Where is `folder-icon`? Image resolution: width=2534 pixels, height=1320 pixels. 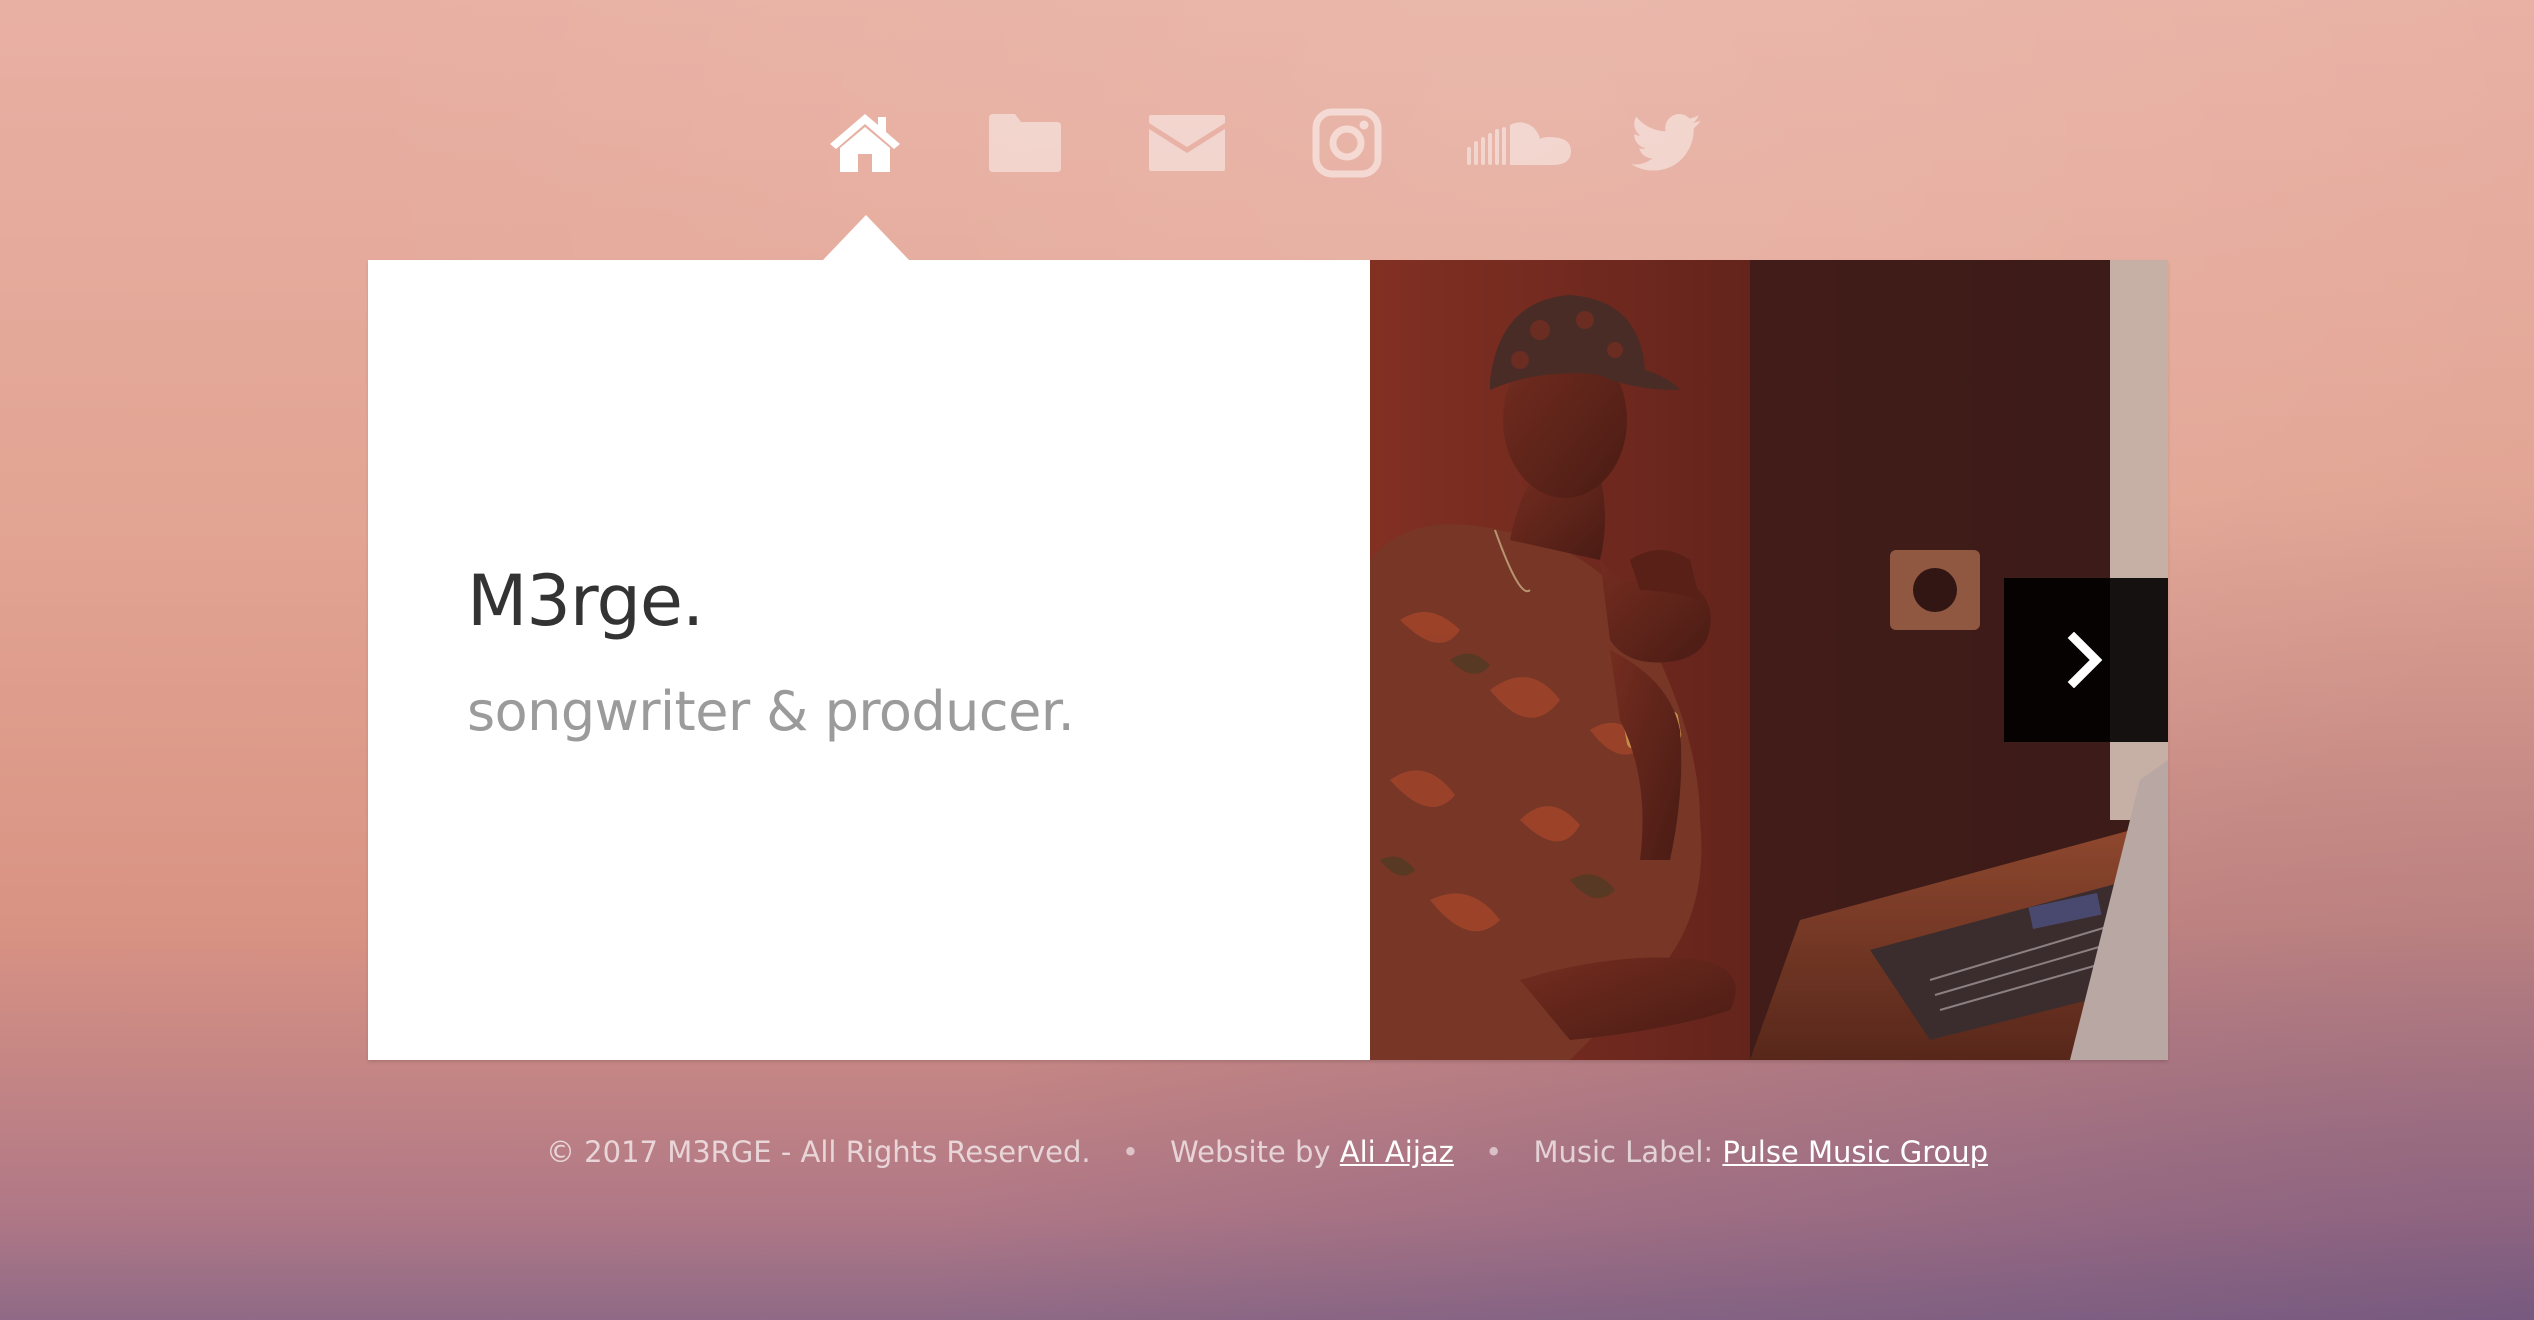 folder-icon is located at coordinates (1025, 142).